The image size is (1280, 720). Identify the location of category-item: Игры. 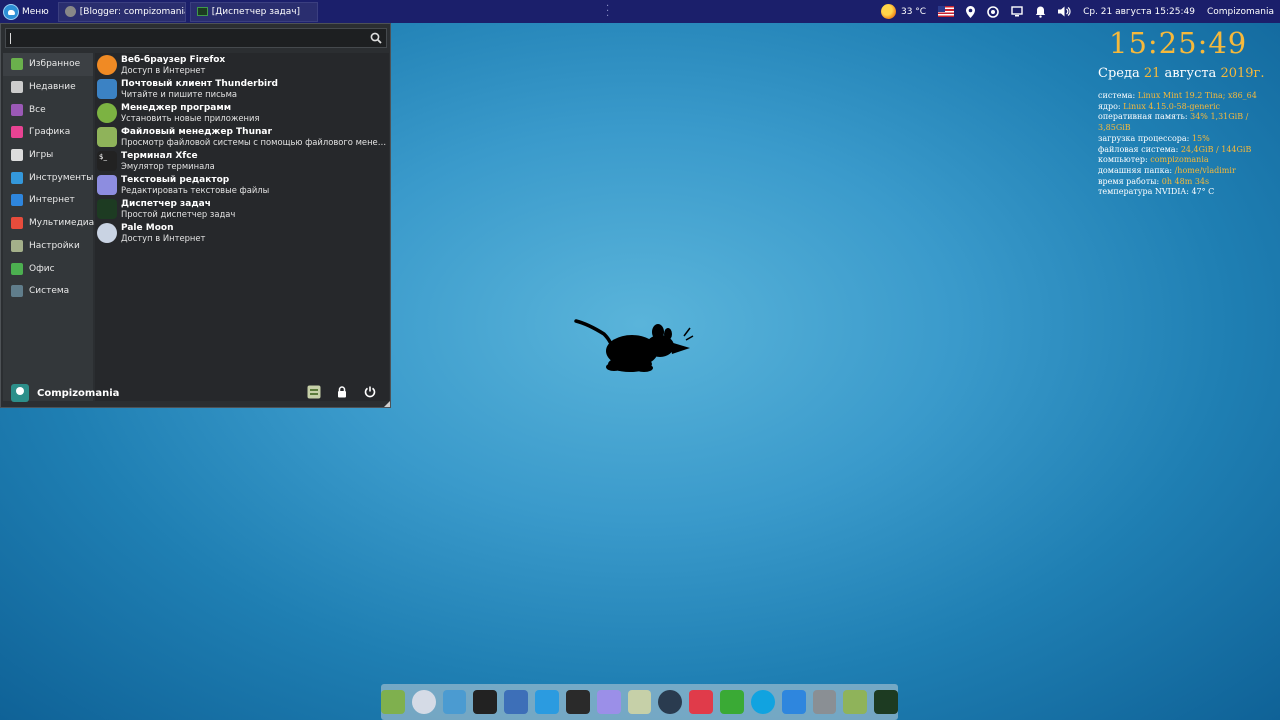
(48, 155).